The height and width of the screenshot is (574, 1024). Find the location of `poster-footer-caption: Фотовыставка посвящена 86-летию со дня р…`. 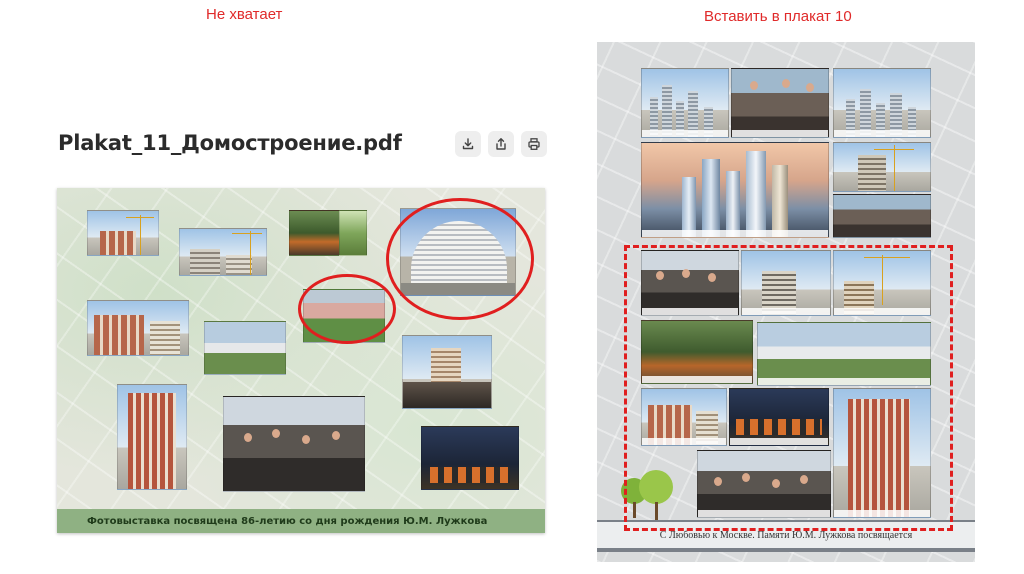

poster-footer-caption: Фотовыставка посвящена 86-летию со дня р… is located at coordinates (301, 521).